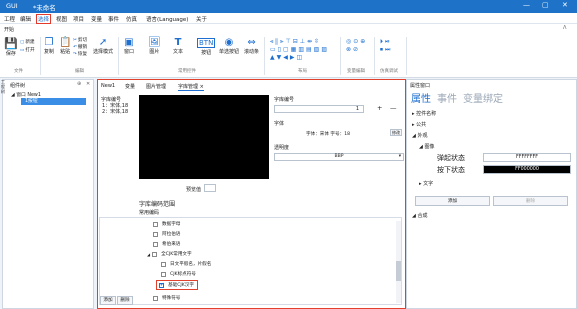  I want to click on list-item-selected: ✔ 基础CJK汉字, so click(177, 285).